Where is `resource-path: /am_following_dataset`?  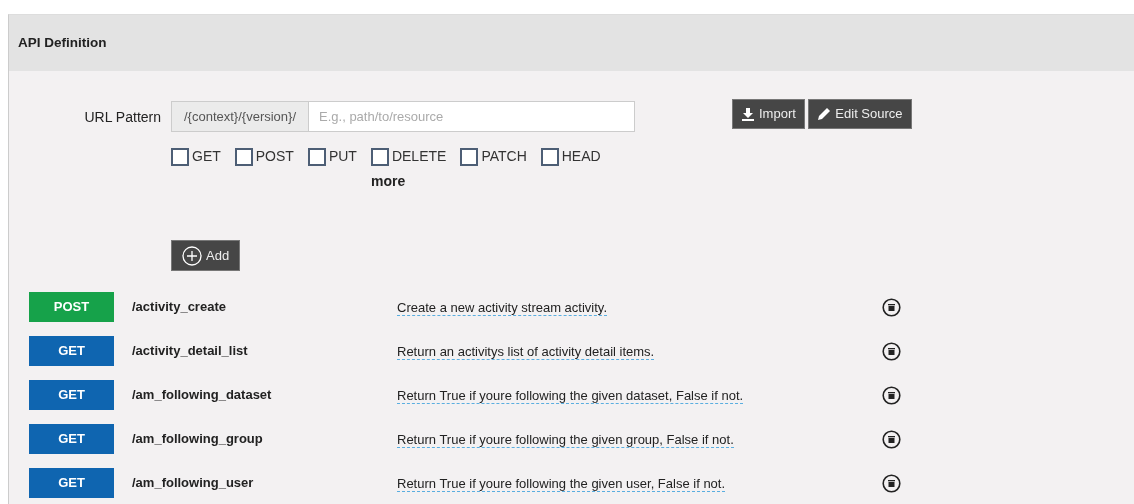 resource-path: /am_following_dataset is located at coordinates (202, 395).